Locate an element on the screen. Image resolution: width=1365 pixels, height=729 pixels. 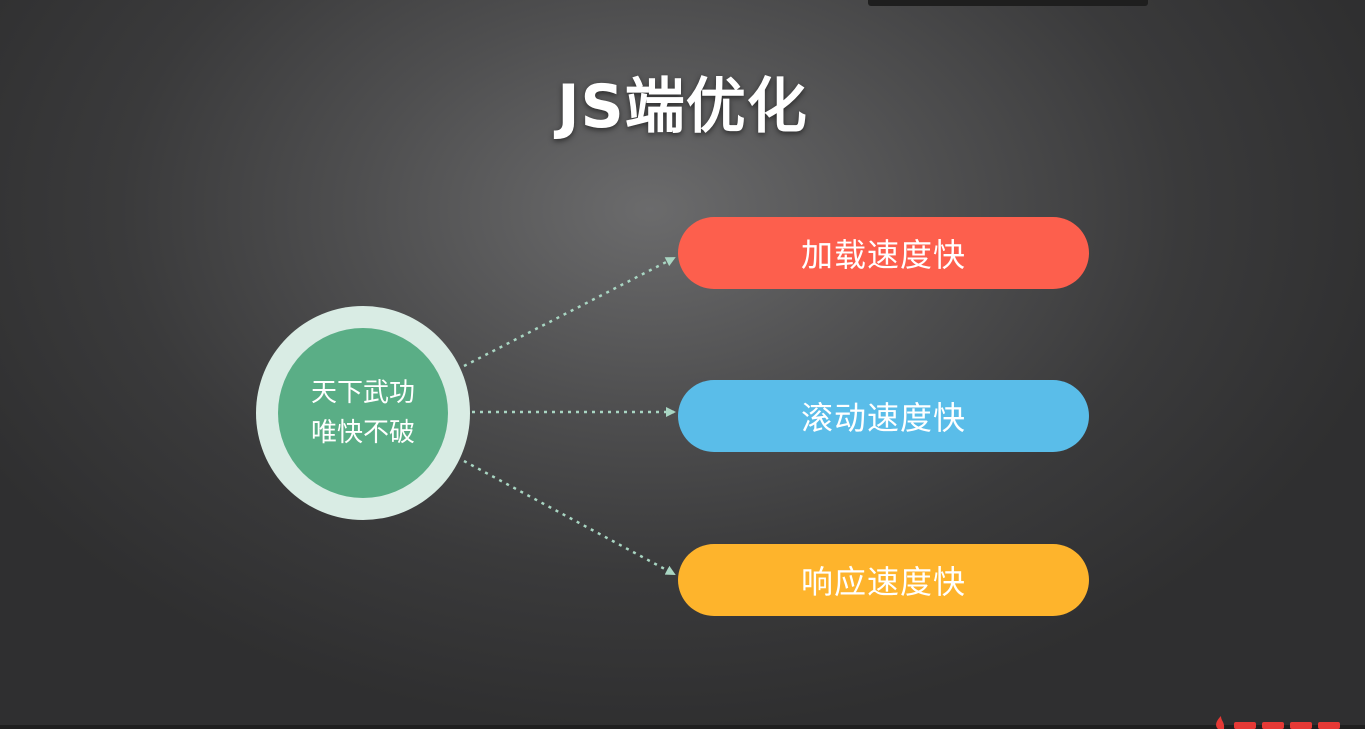
core-principle-inner: 天下武功 唯快不破 is located at coordinates (363, 413).